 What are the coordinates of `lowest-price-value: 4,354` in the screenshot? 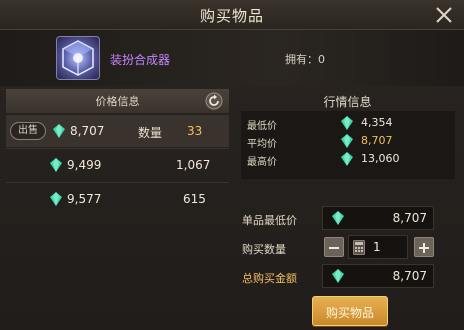 It's located at (377, 122).